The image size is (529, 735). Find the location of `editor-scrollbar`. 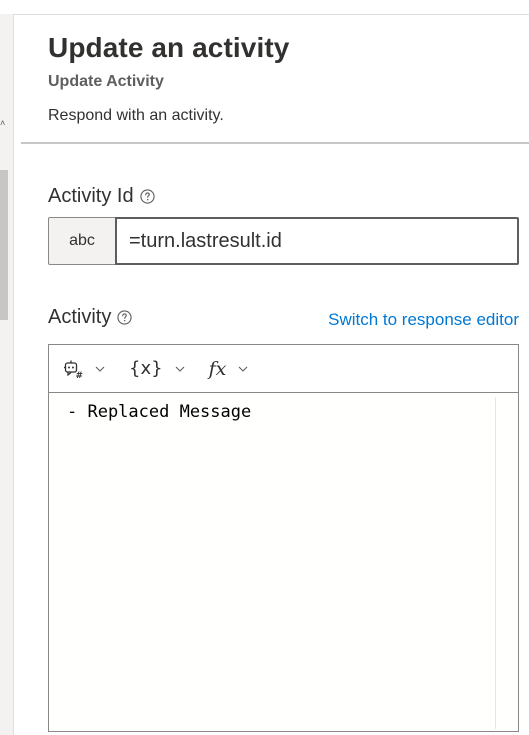

editor-scrollbar is located at coordinates (506, 563).